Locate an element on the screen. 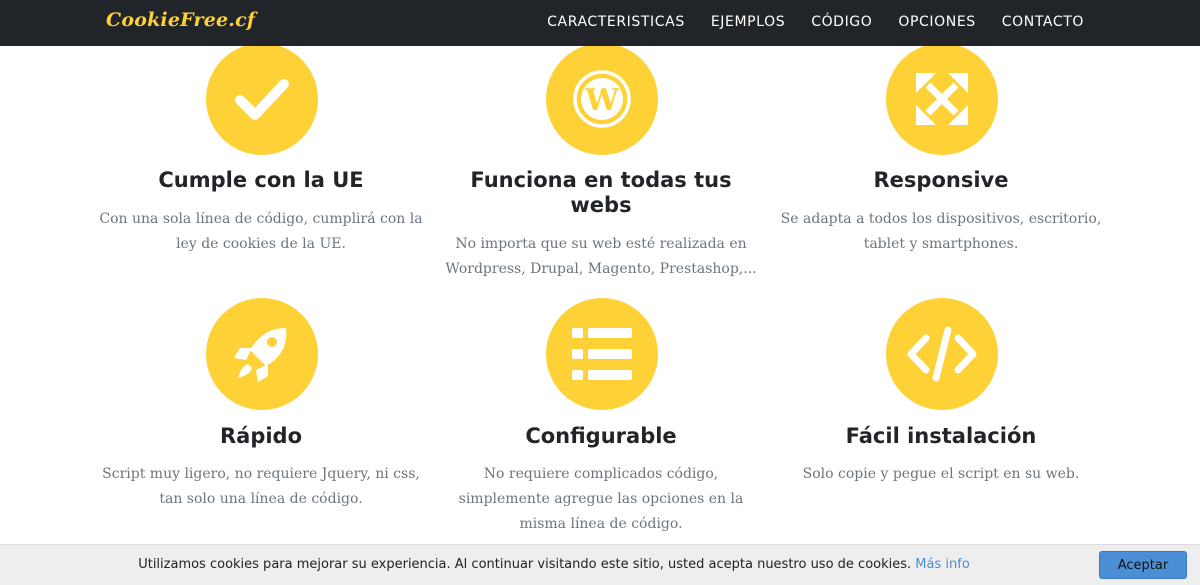 This screenshot has width=1200, height=585. feature-description: Solo copie y pegue el script en su web. is located at coordinates (941, 474).